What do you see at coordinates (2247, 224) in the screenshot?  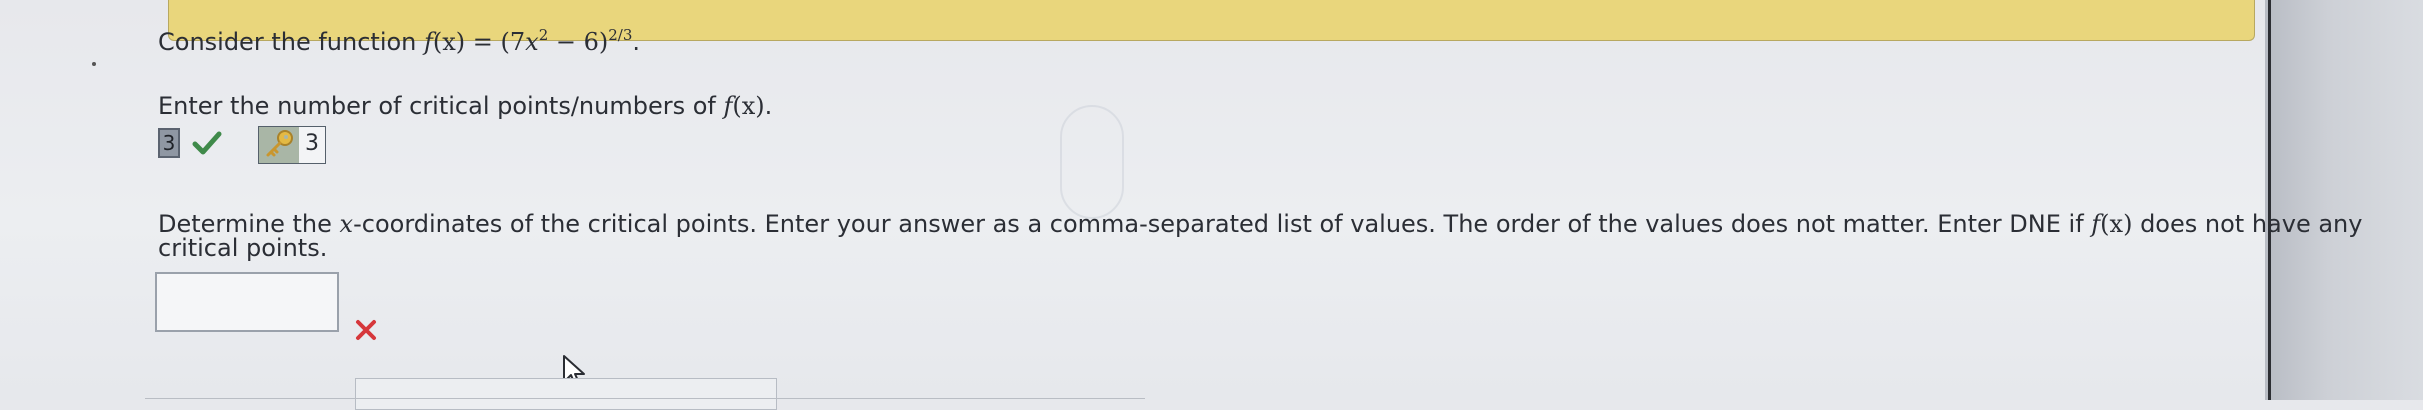 I see `part2-text-end: does not have any` at bounding box center [2247, 224].